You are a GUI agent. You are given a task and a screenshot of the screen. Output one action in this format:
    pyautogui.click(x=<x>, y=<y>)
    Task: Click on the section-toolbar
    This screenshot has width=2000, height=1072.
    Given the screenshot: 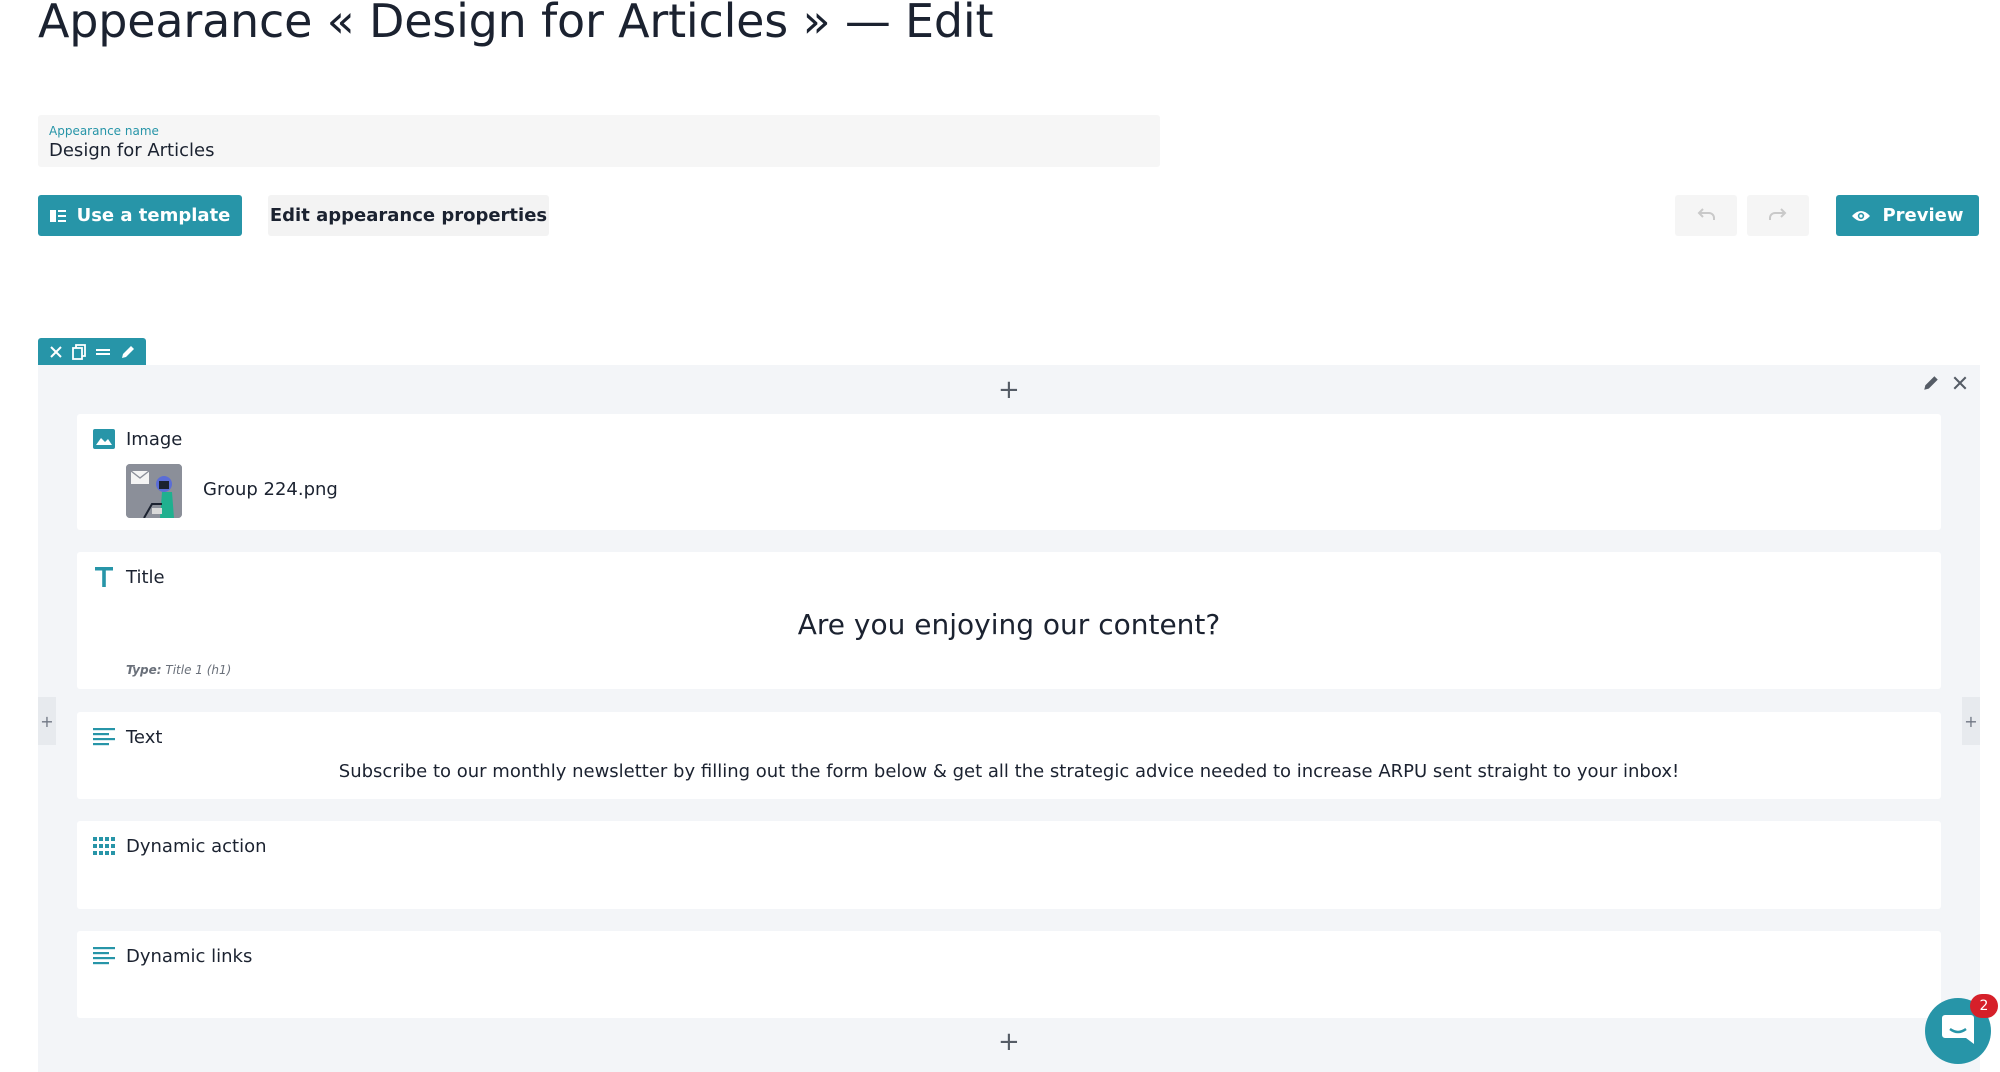 What is the action you would take?
    pyautogui.click(x=92, y=352)
    